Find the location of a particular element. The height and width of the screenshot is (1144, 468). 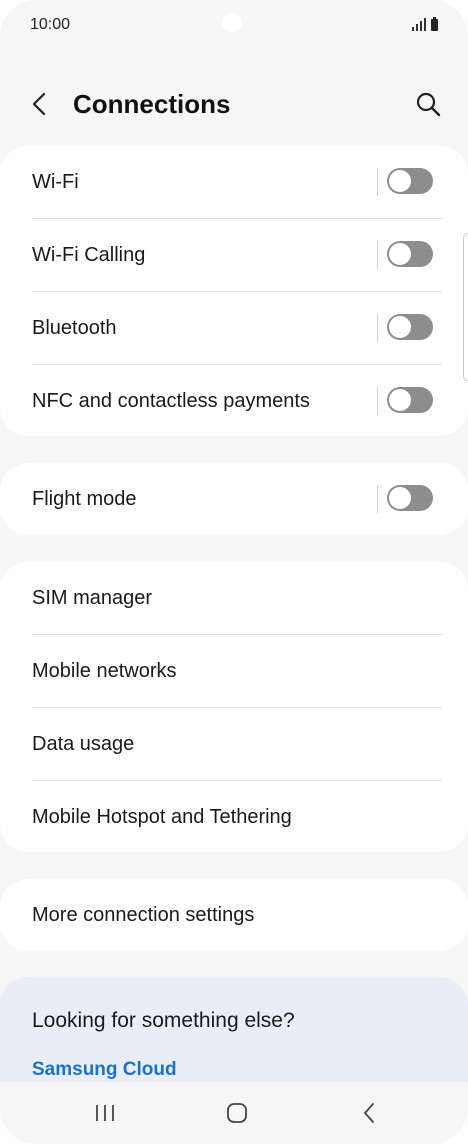

row-label: Bluetooth is located at coordinates (74, 327).